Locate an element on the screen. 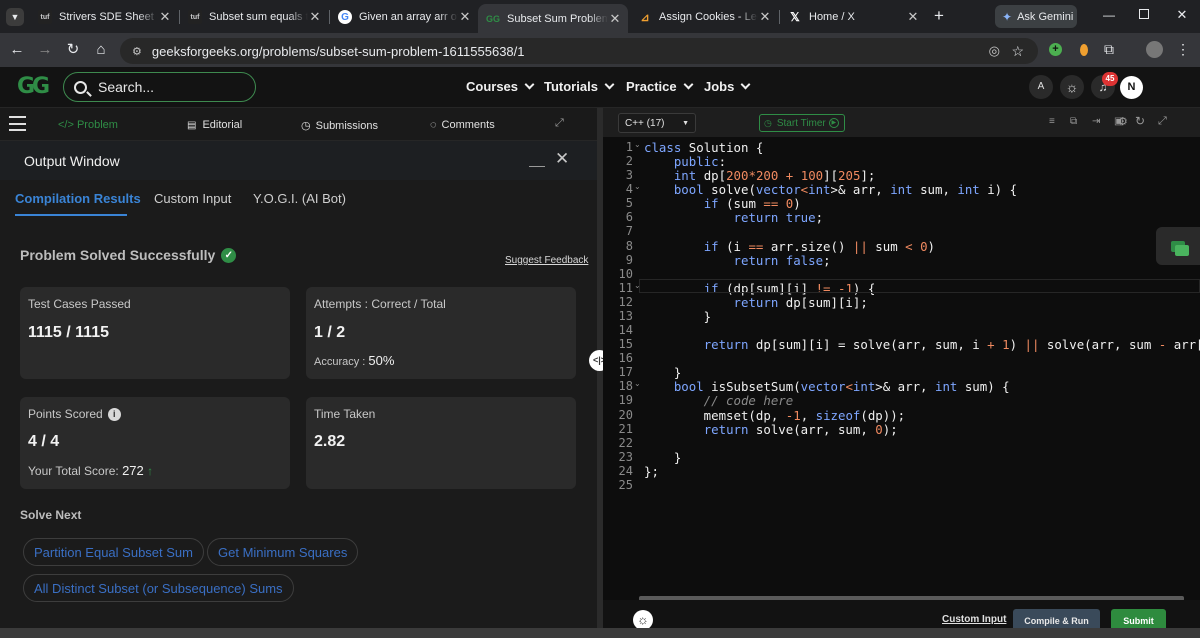 The height and width of the screenshot is (638, 1200). total-score-row: Your Total Score: 272 ↑ is located at coordinates (90, 470).